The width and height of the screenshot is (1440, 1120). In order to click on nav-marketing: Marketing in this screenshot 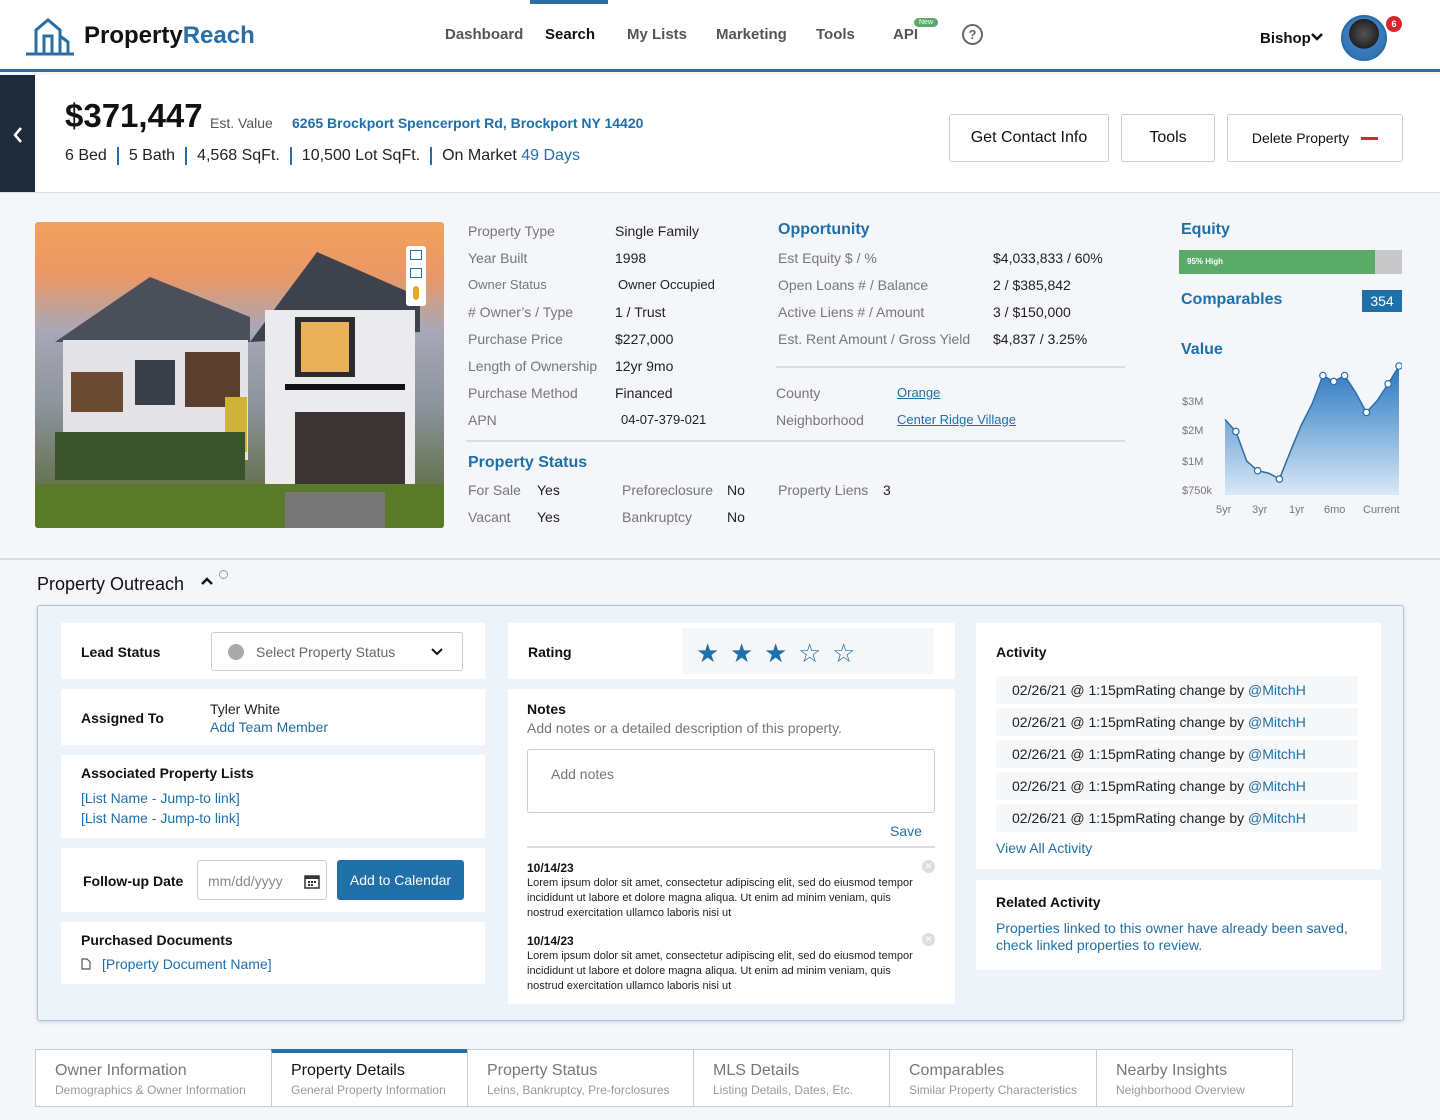, I will do `click(751, 34)`.